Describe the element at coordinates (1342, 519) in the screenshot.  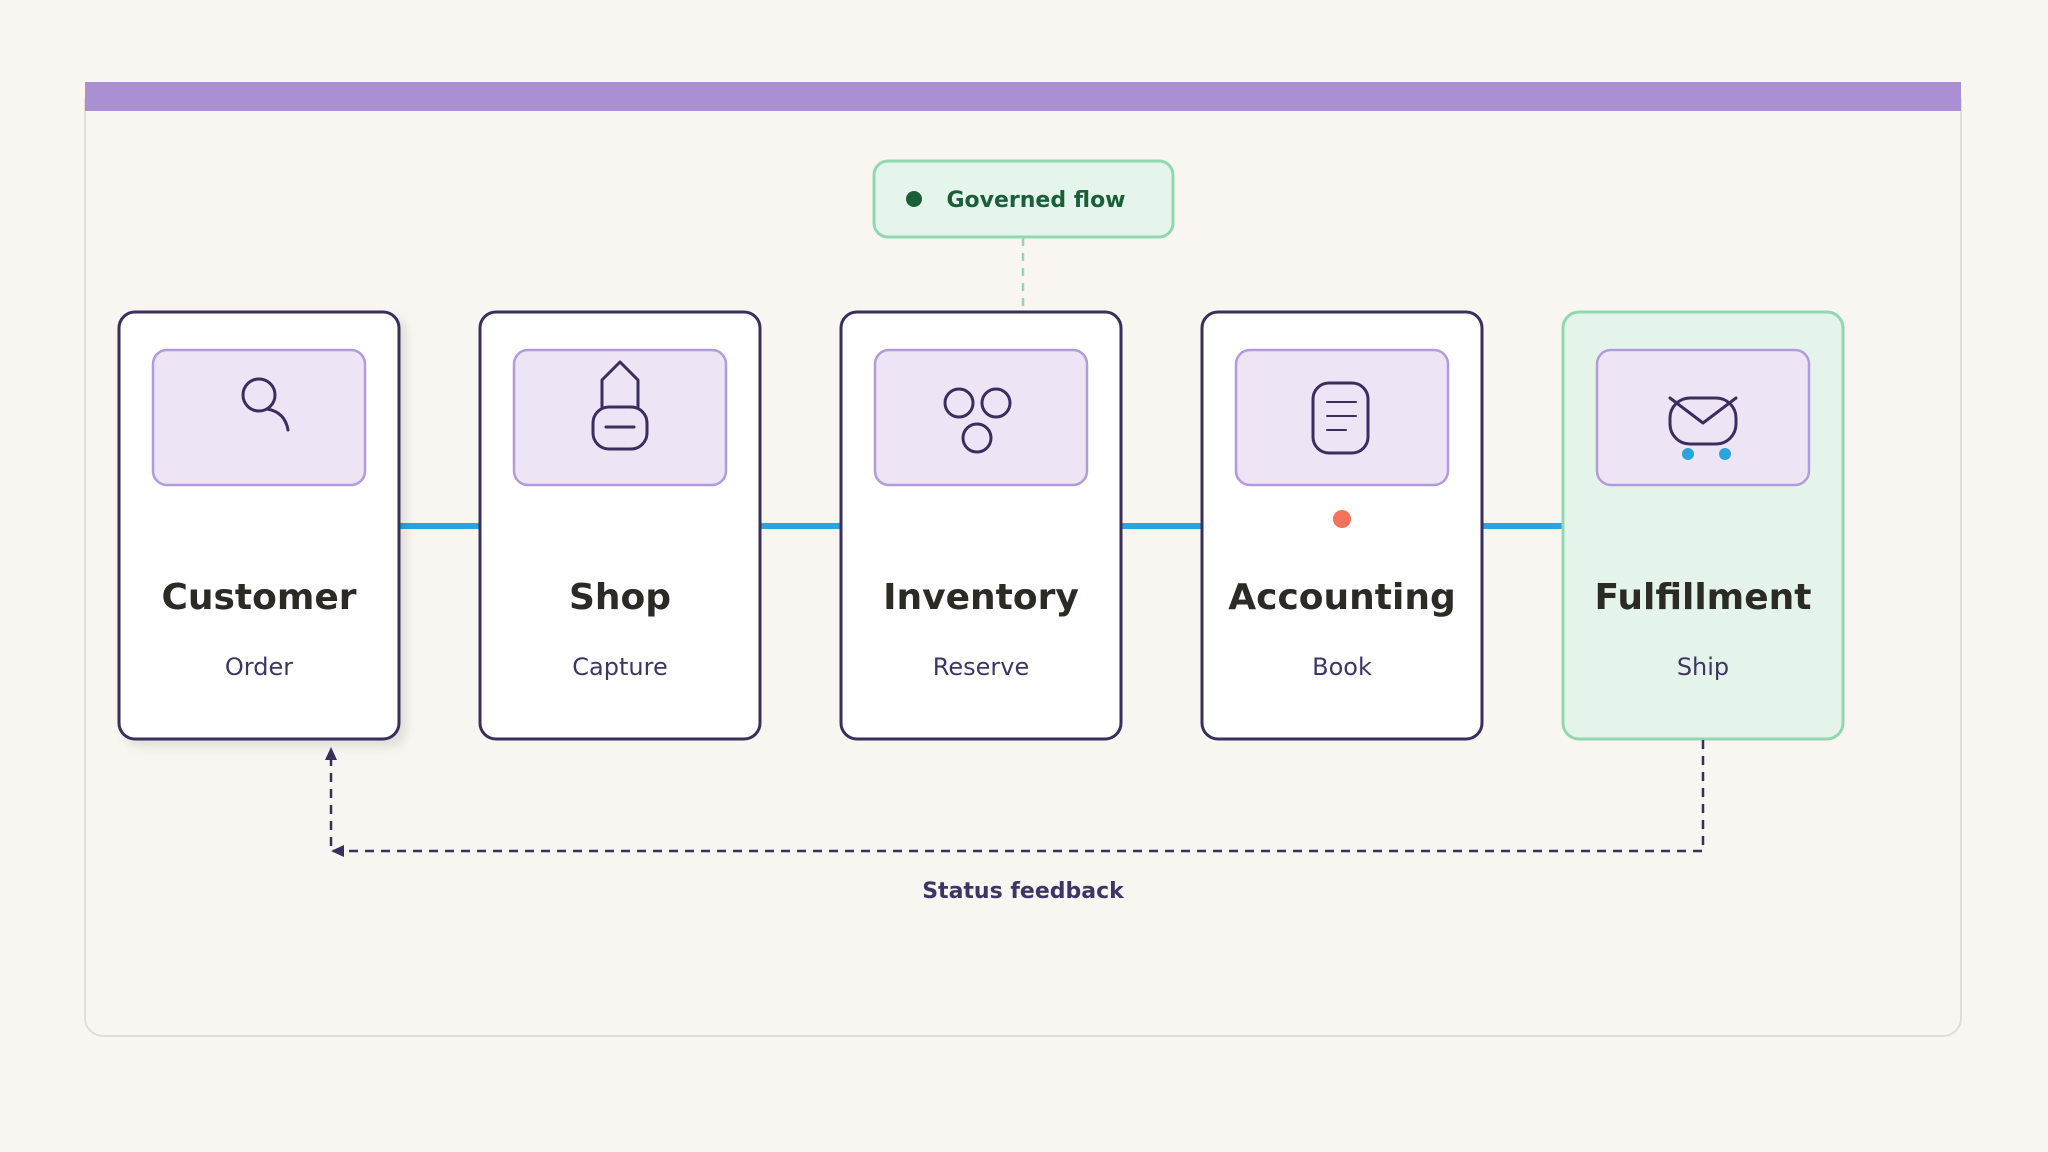
I see `status-alert-dot` at that location.